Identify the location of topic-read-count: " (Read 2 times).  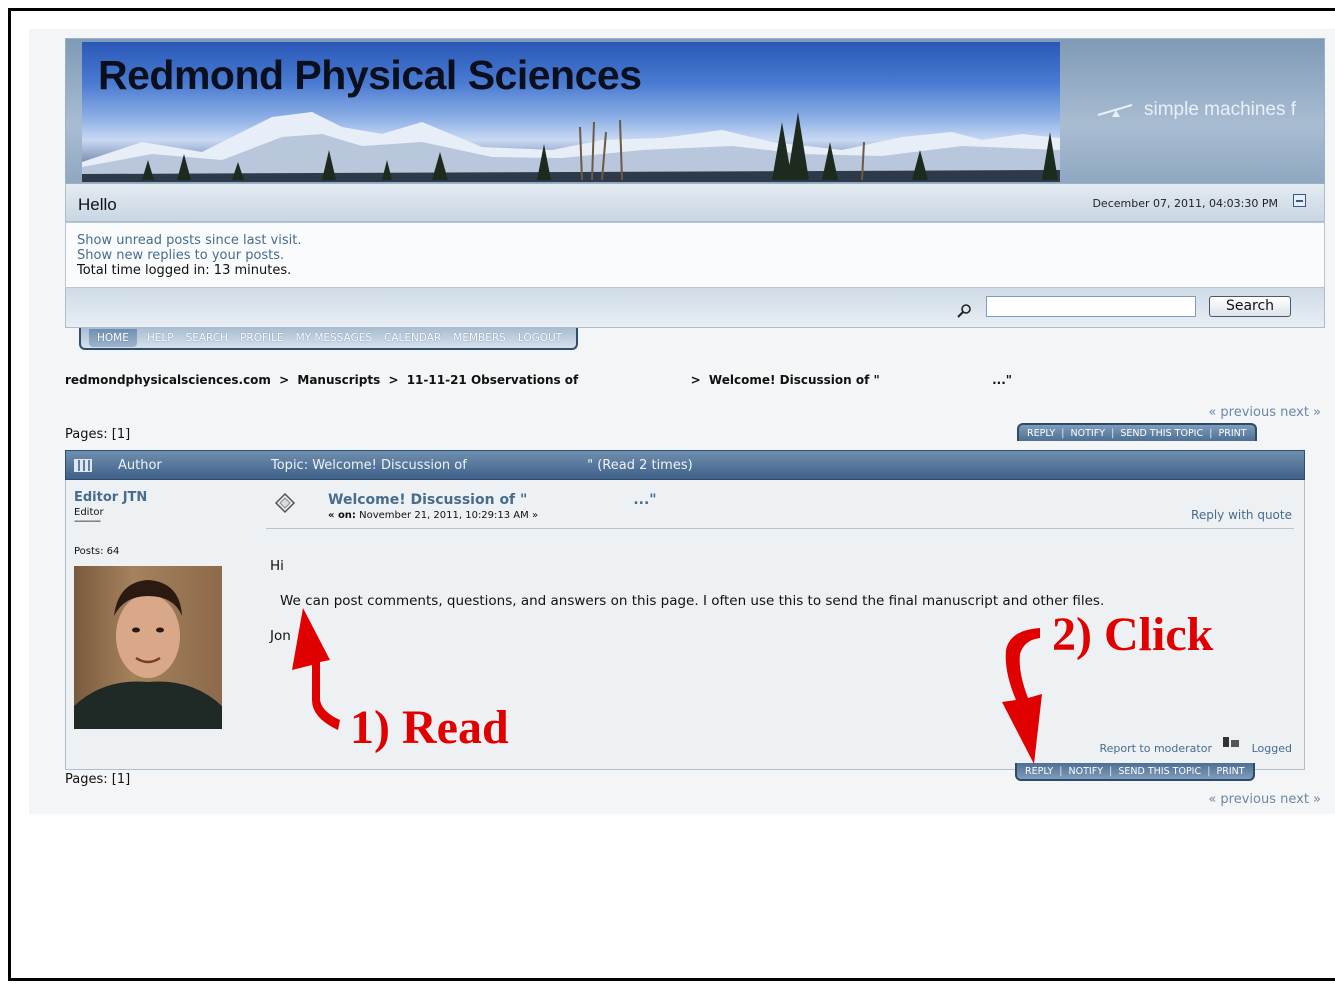
(640, 465).